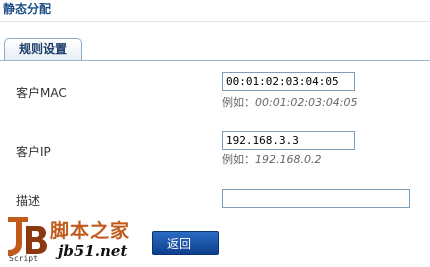 The width and height of the screenshot is (430, 267). I want to click on title-divider, so click(215, 21).